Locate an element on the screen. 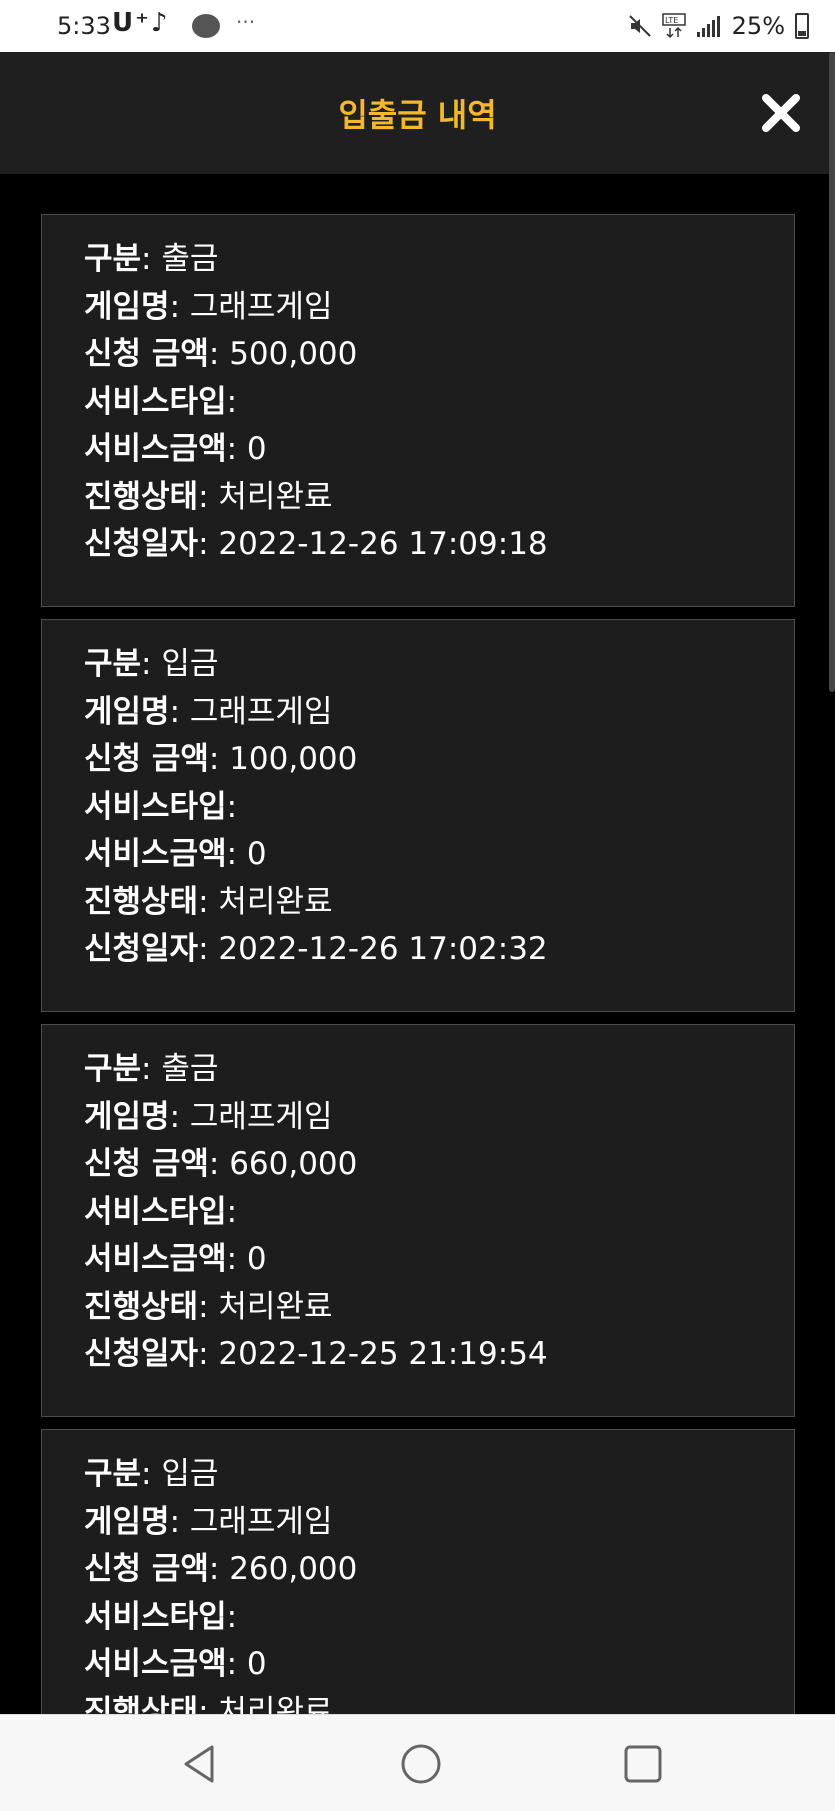  svg-text: LTE is located at coordinates (671, 20).